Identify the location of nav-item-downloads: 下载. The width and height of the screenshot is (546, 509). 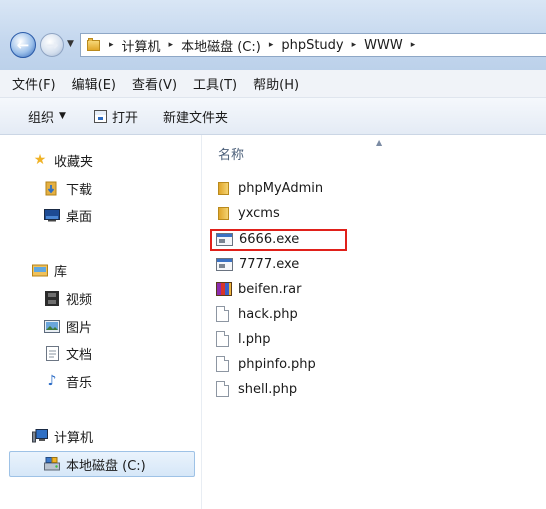
(68, 188).